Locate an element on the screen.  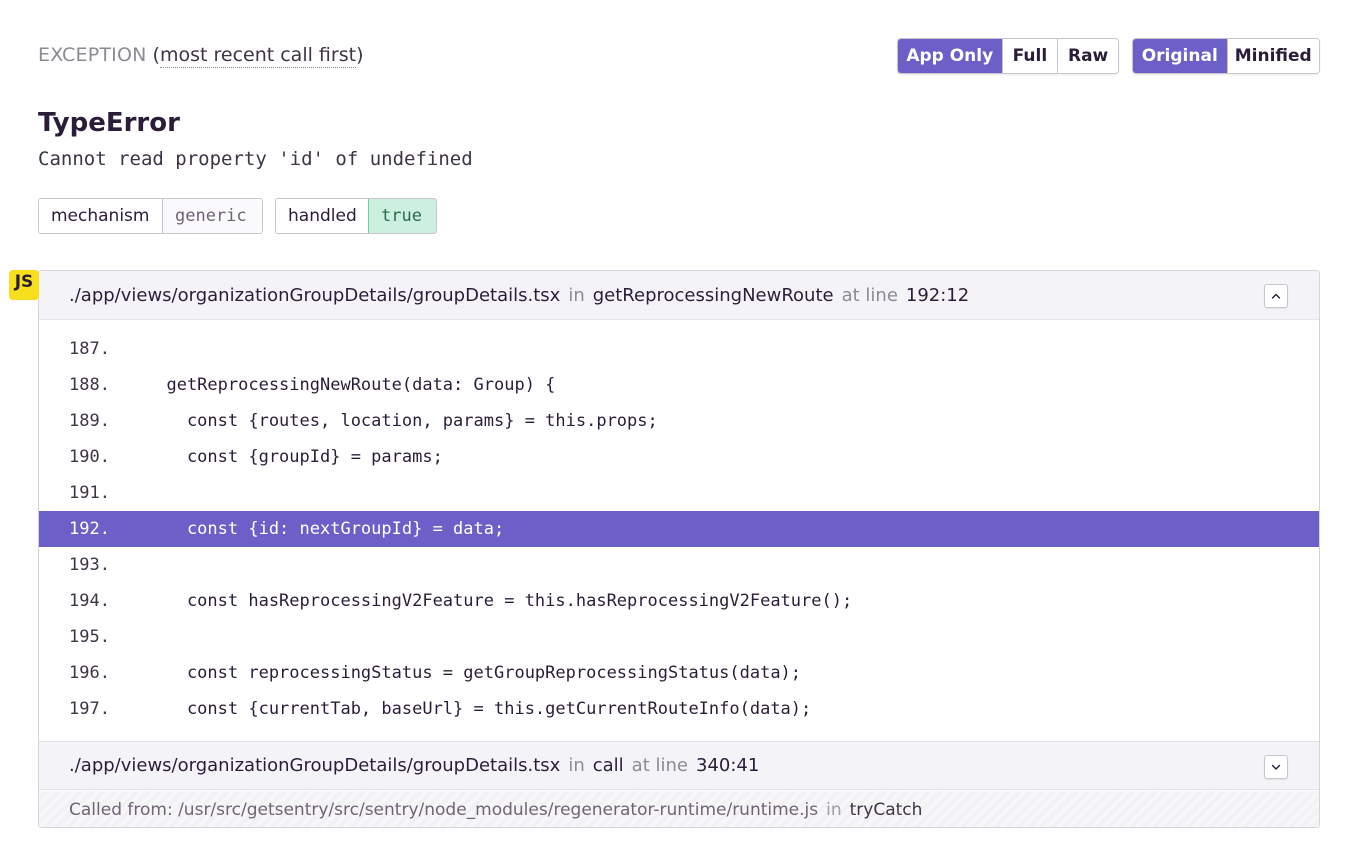
code-line: 195. is located at coordinates (679, 637).